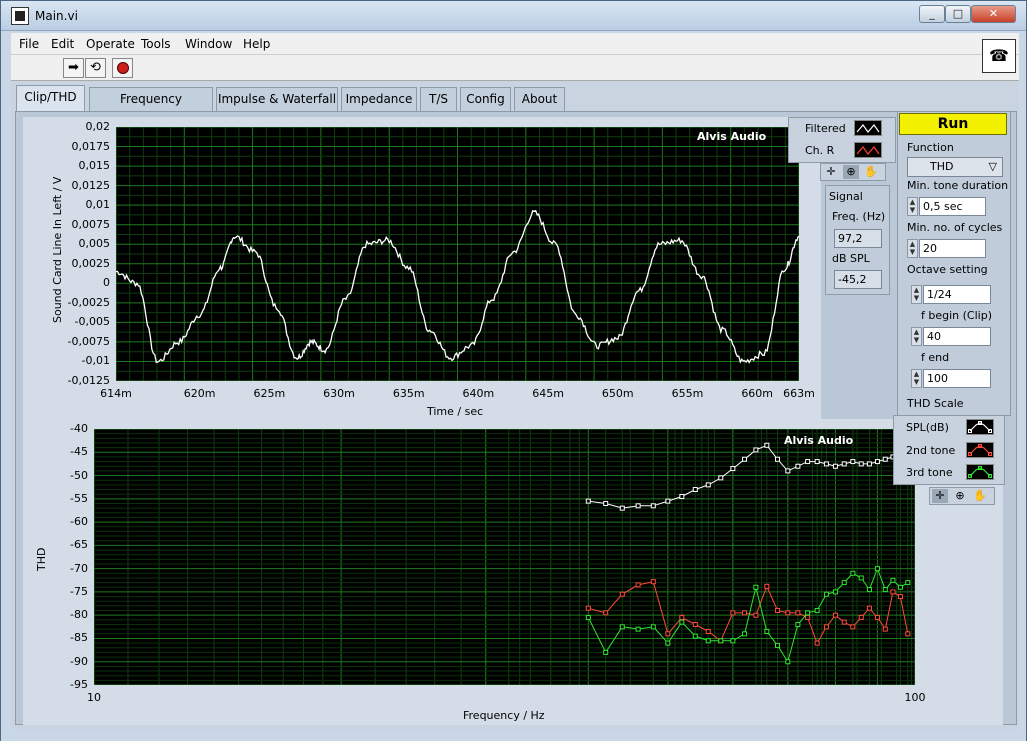  I want to click on tab-impulse-waterfall: Impulse & Waterfall, so click(277, 99).